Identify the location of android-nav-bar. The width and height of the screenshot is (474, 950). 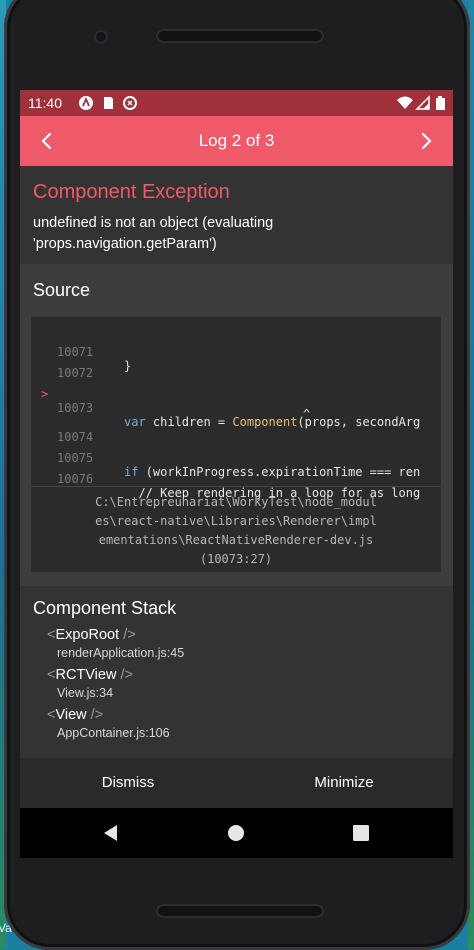
(236, 833).